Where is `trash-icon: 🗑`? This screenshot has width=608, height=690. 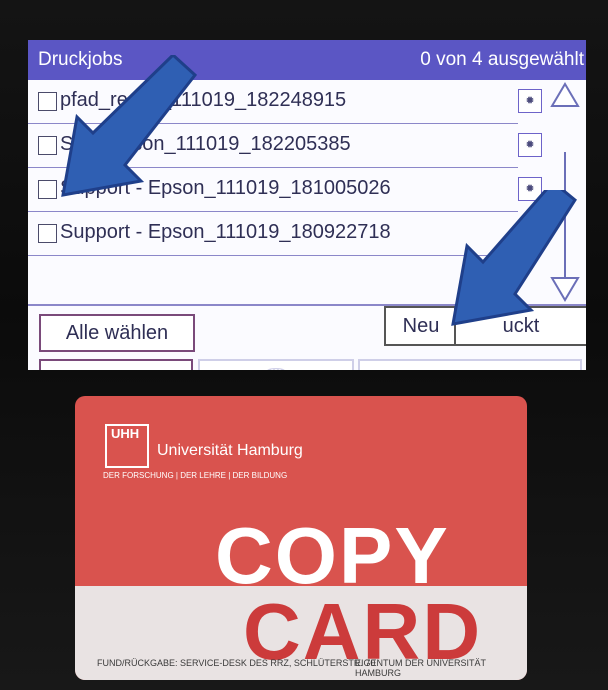
trash-icon: 🗑 is located at coordinates (275, 369).